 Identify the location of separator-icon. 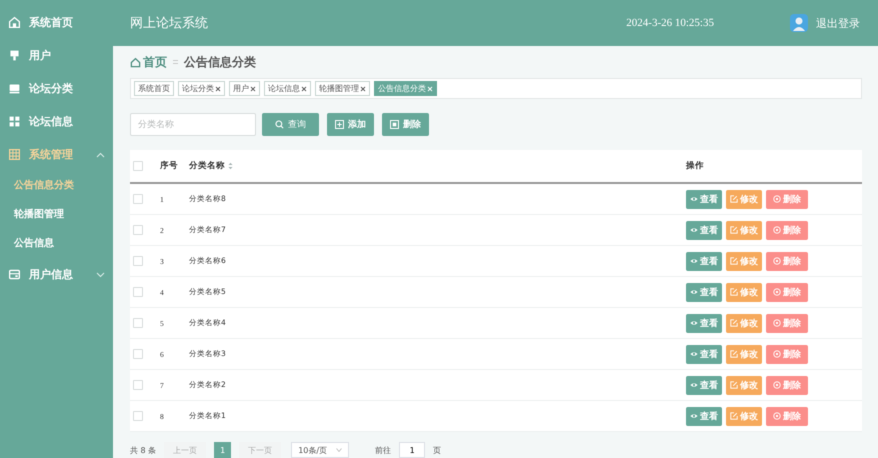
(175, 62).